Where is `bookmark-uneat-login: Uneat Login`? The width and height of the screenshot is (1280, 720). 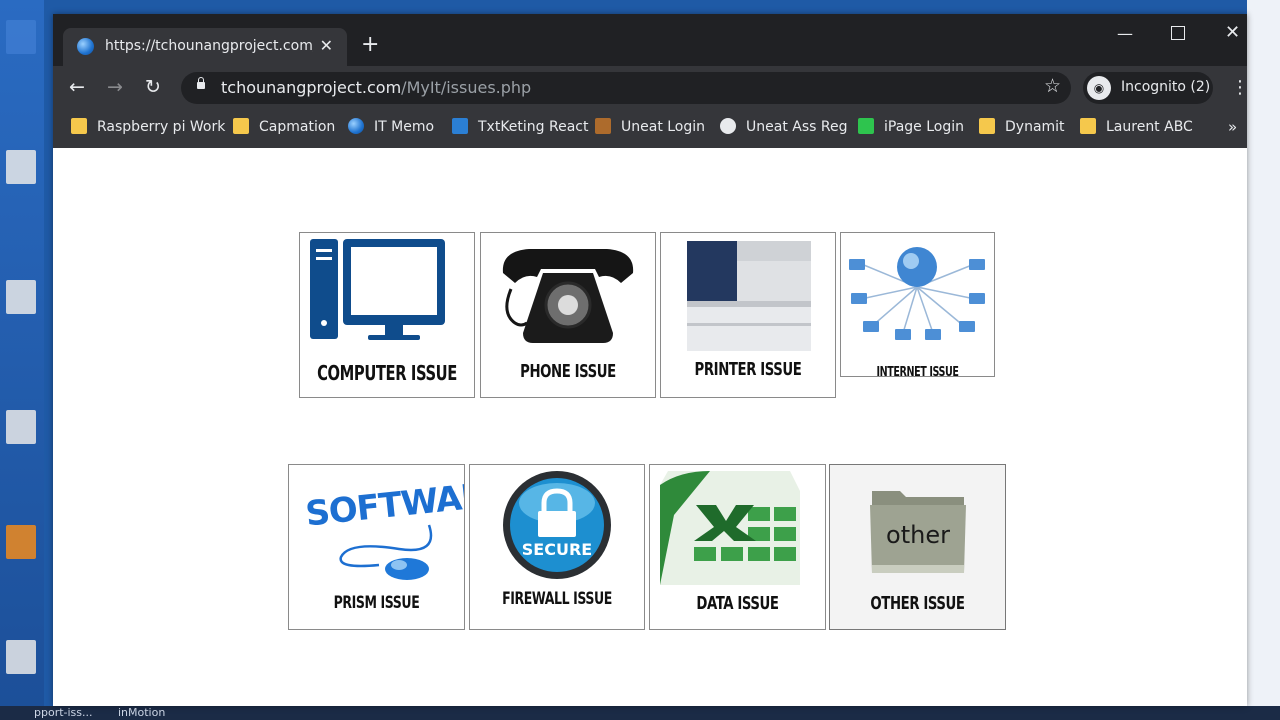
bookmark-uneat-login: Uneat Login is located at coordinates (650, 129).